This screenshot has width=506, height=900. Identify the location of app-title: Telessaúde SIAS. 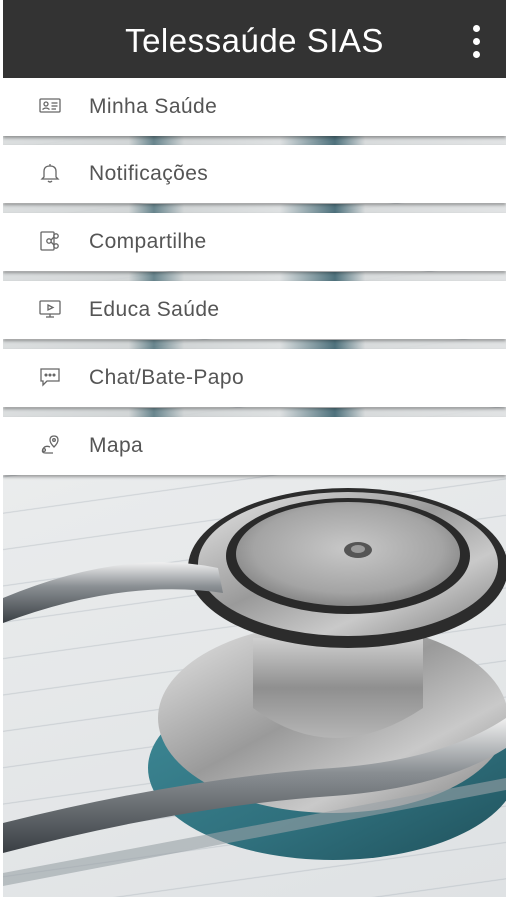
(254, 40).